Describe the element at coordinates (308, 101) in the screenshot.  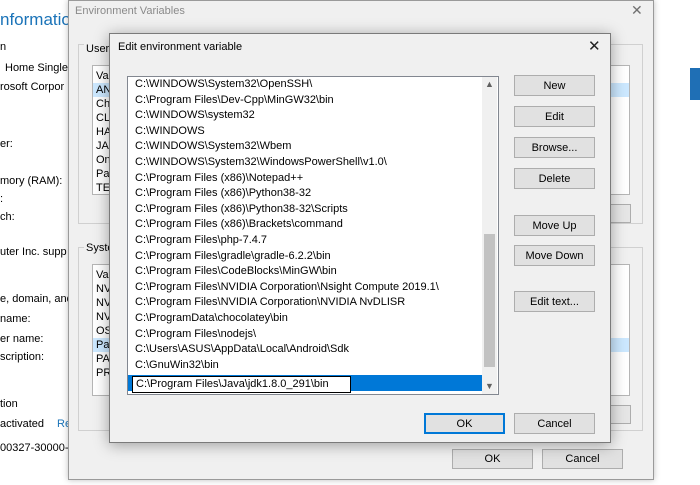
I see `path-item: C:\Program Files\Dev-Cpp\MinGW32\bin` at that location.